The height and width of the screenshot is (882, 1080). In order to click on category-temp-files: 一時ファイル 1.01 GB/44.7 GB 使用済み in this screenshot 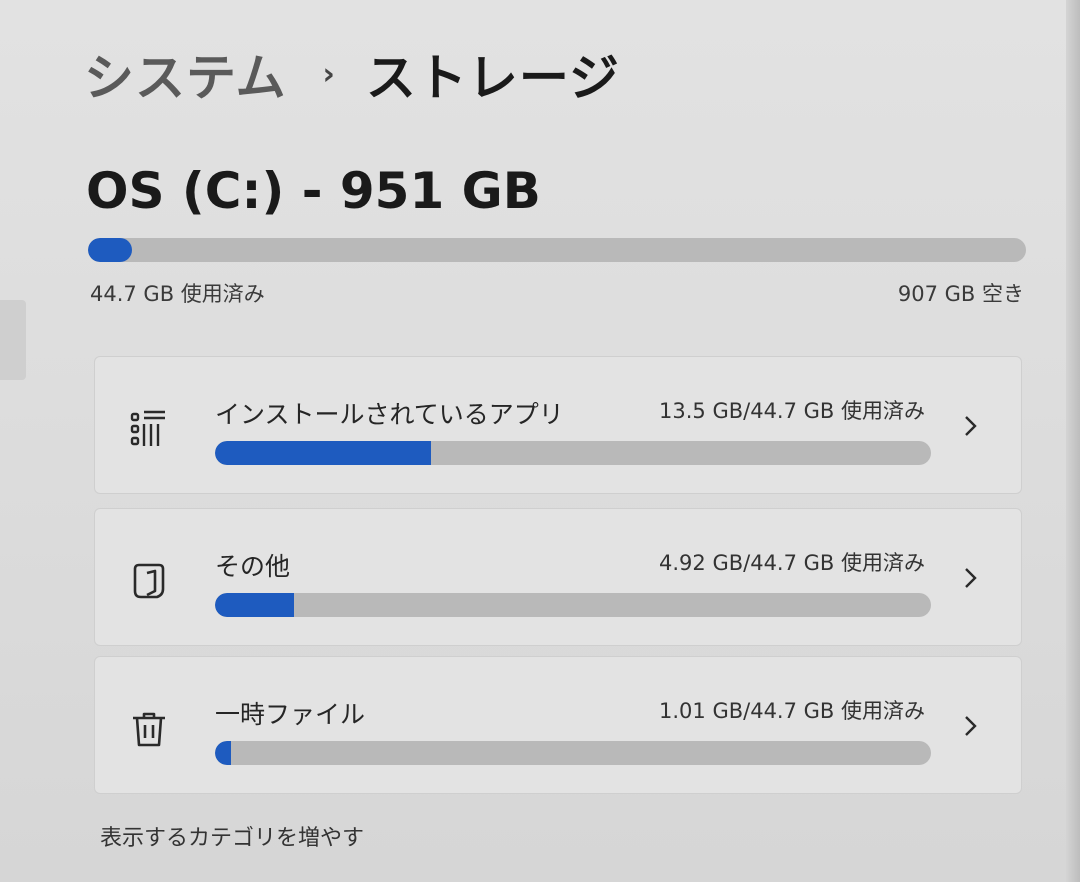, I will do `click(558, 725)`.